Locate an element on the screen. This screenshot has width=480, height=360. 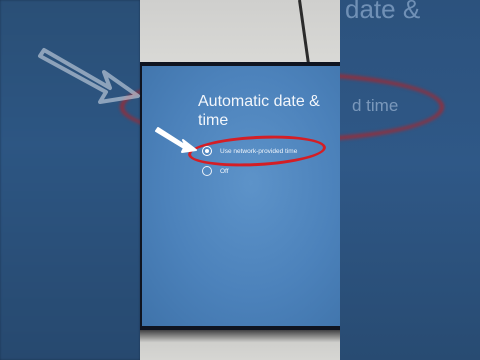
annotation-arrows is located at coordinates (117, 100).